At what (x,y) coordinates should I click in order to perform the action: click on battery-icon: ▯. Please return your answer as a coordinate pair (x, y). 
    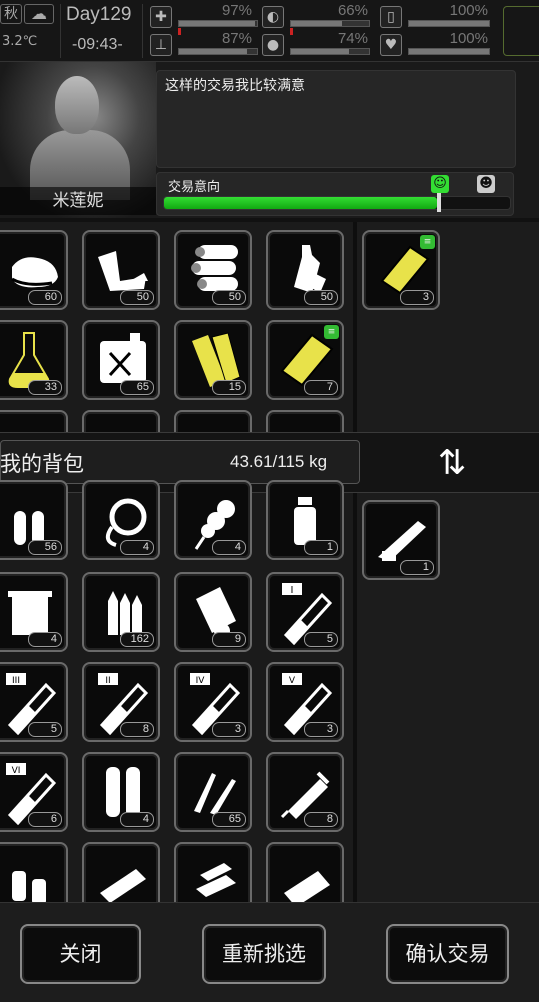
    Looking at the image, I should click on (391, 17).